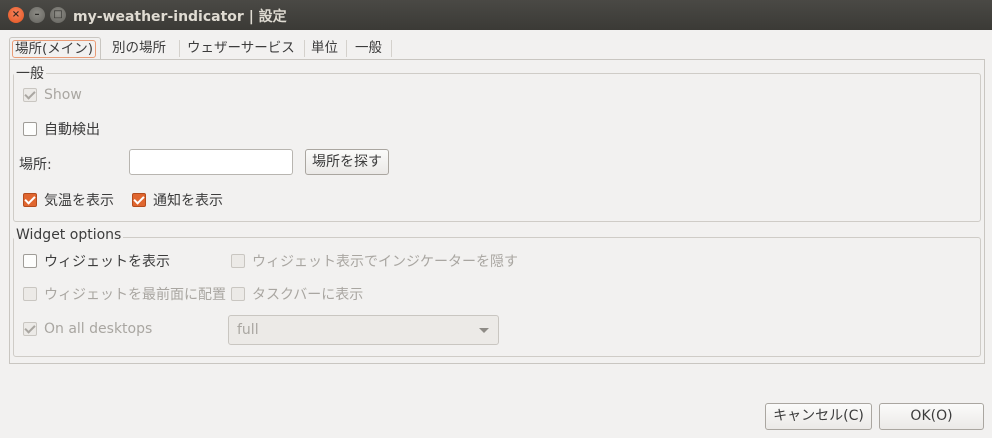  What do you see at coordinates (931, 416) in the screenshot?
I see `ok-button: OK(O)` at bounding box center [931, 416].